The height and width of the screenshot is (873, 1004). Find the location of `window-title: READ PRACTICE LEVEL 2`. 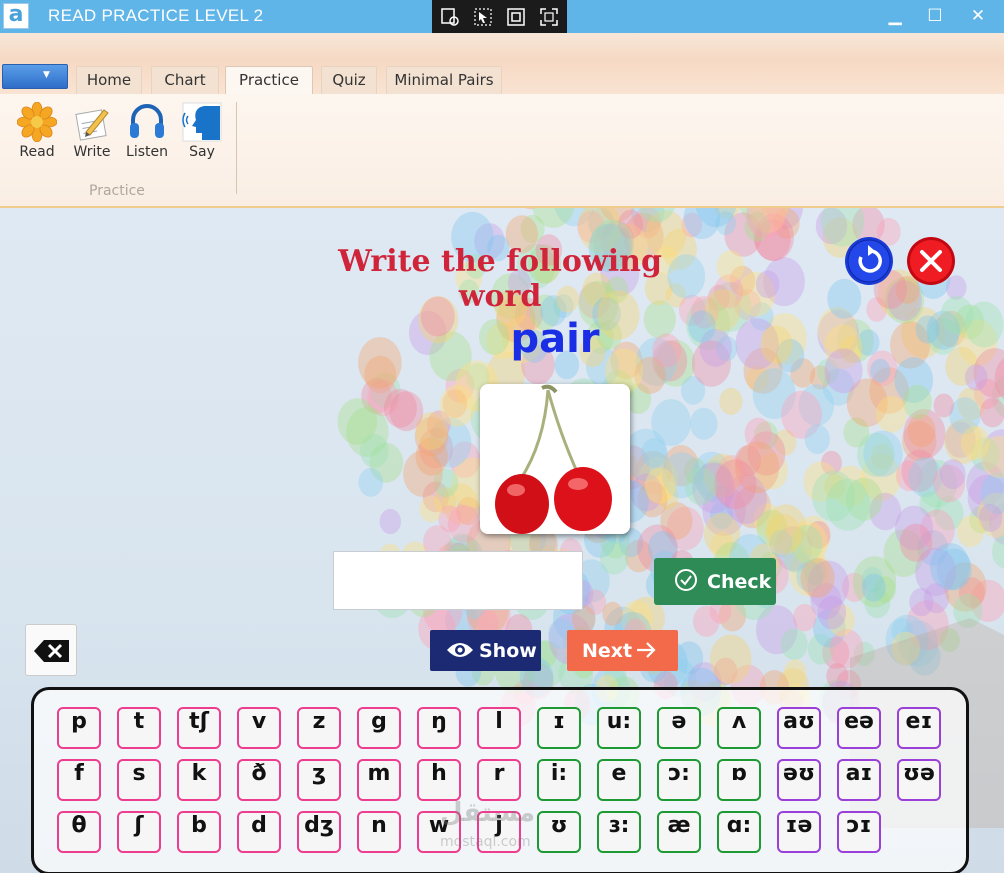

window-title: READ PRACTICE LEVEL 2 is located at coordinates (156, 15).